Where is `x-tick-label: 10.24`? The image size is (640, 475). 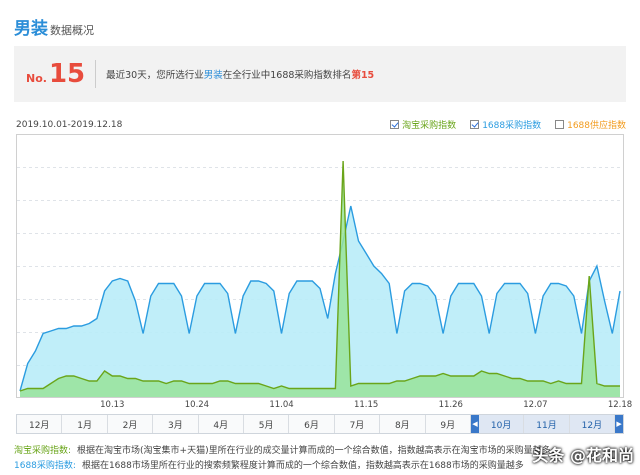 x-tick-label: 10.24 is located at coordinates (197, 405).